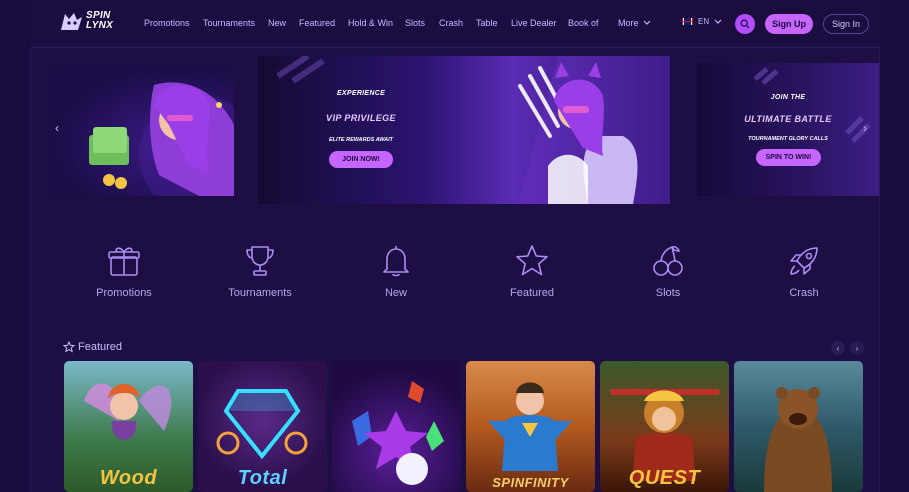 Image resolution: width=909 pixels, height=492 pixels. Describe the element at coordinates (124, 293) in the screenshot. I see `category-label: Promotions` at that location.